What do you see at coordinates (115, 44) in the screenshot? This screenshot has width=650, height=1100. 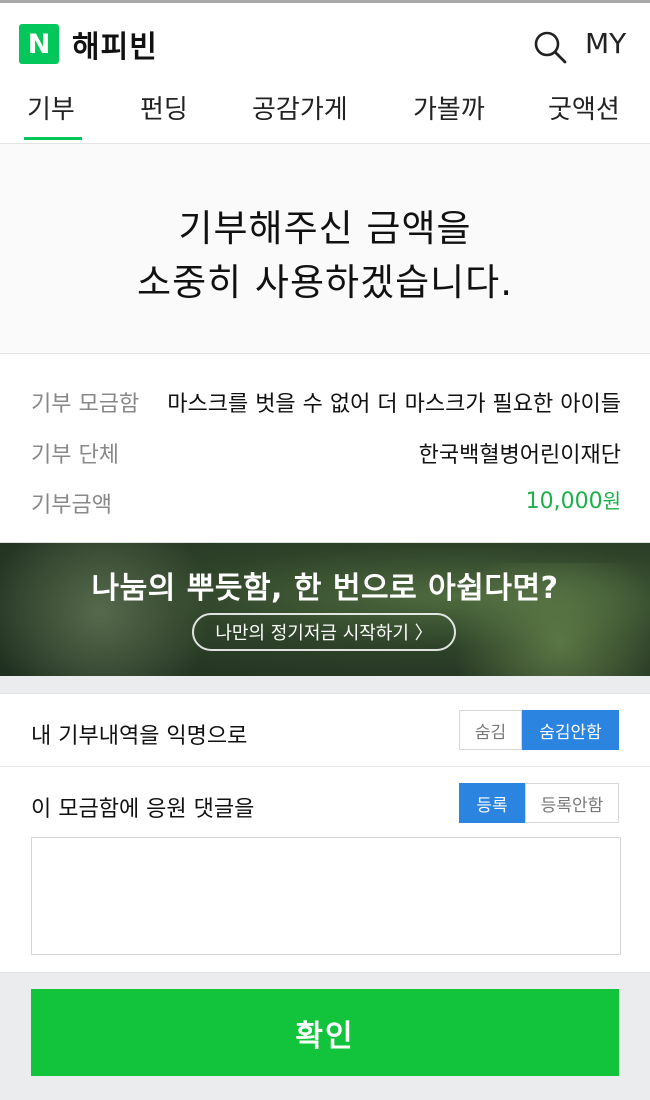 I see `brand-title: 해피빈` at bounding box center [115, 44].